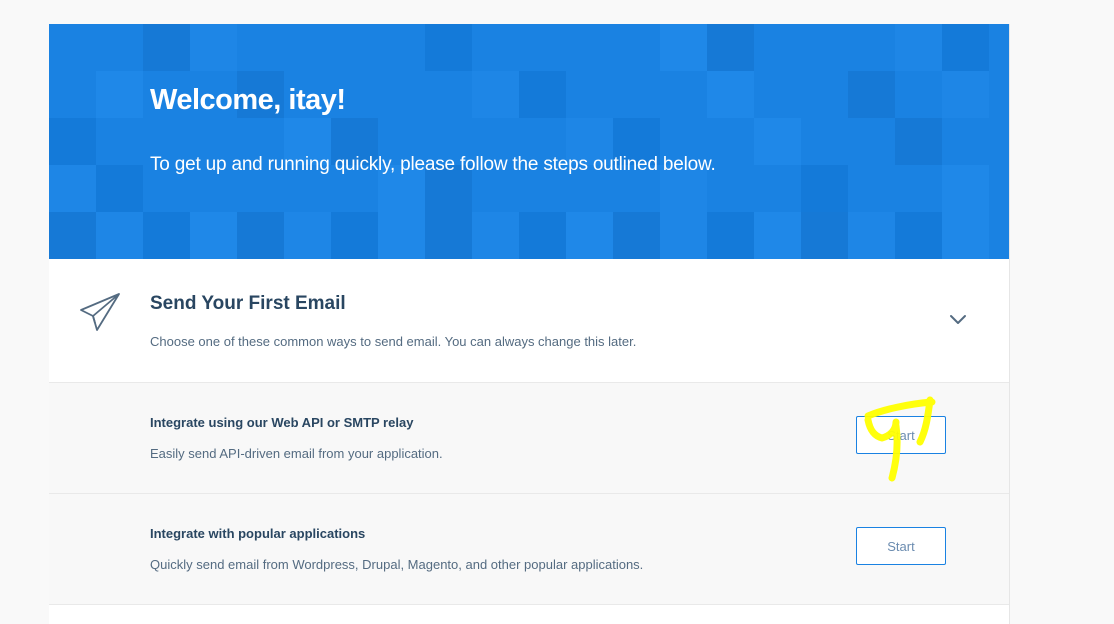 The image size is (1114, 624). I want to click on start-popular-apps-button: Start, so click(901, 546).